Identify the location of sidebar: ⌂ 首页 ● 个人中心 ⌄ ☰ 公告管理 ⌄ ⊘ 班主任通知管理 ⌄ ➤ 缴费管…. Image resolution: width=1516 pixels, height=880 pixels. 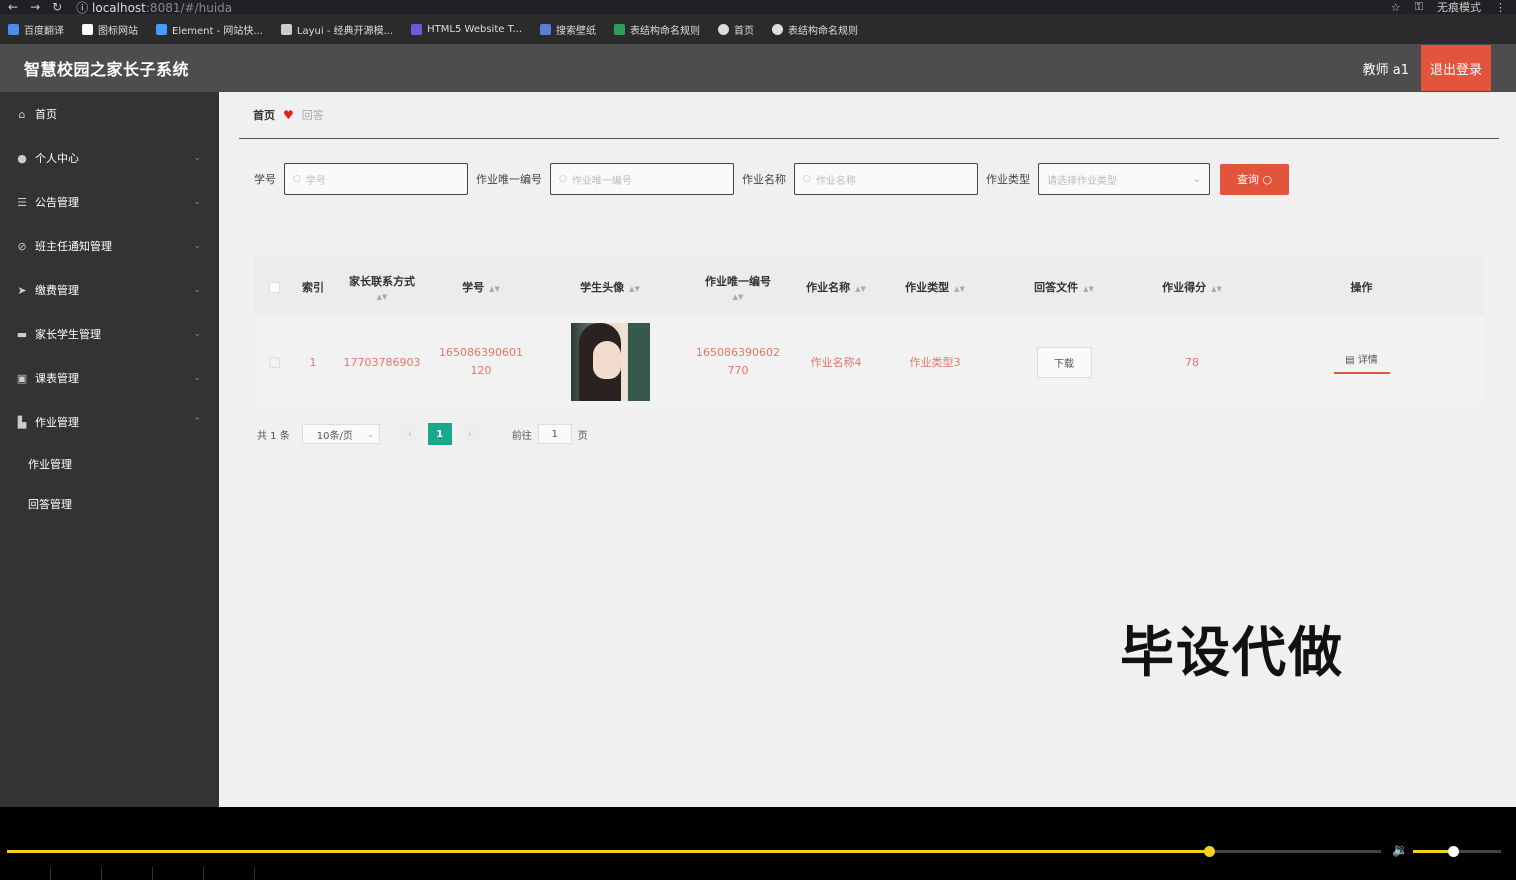
(109, 449).